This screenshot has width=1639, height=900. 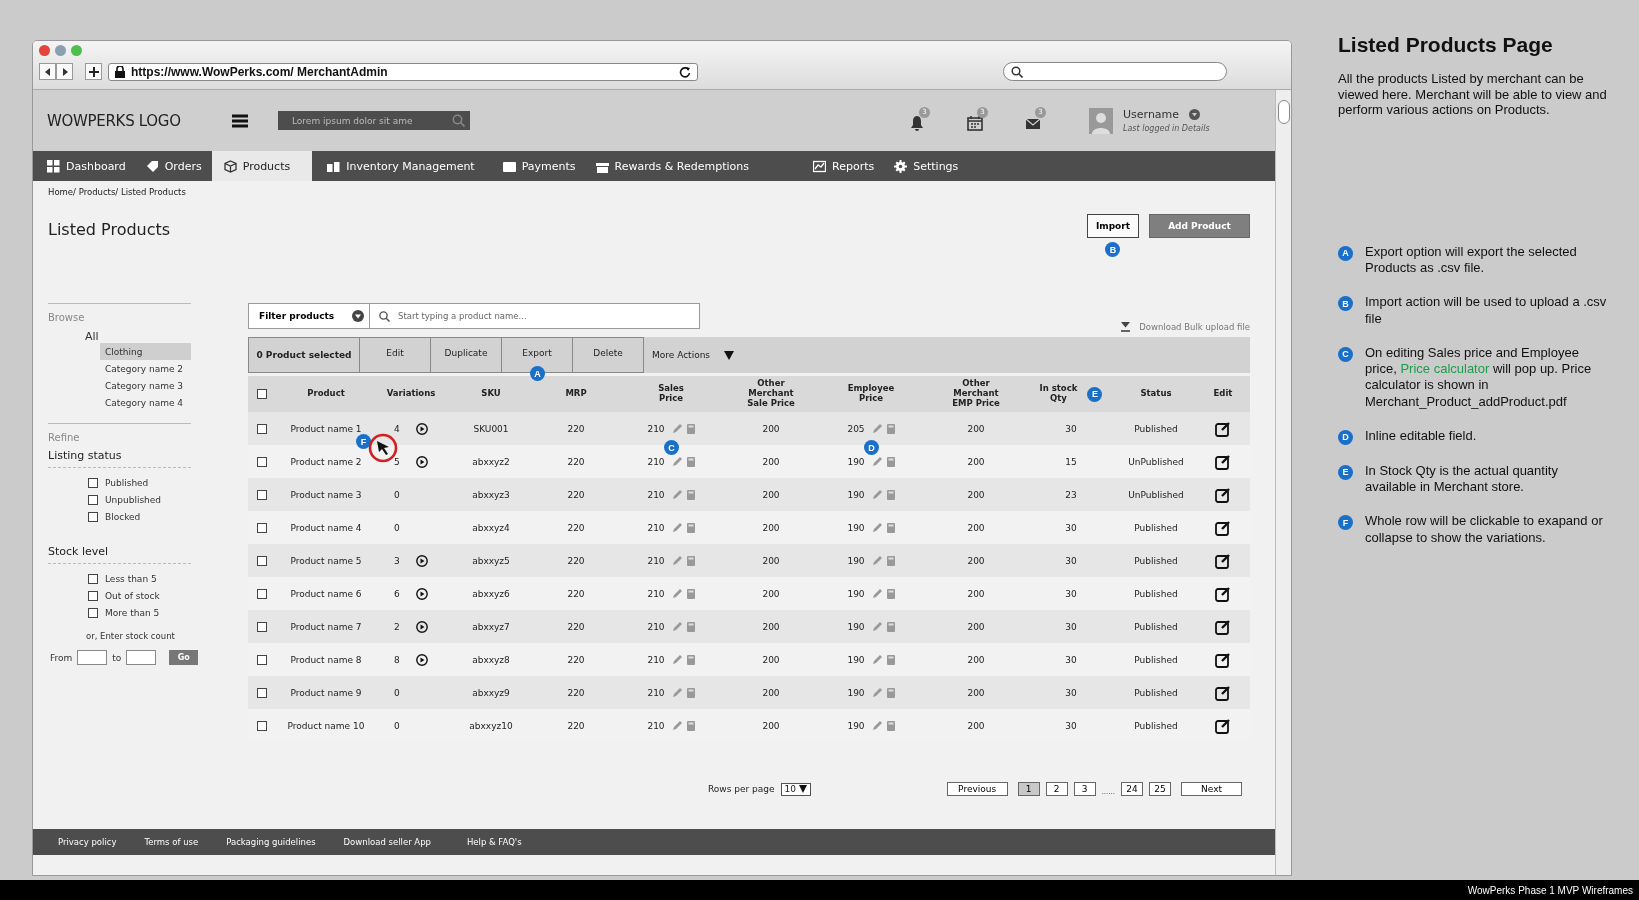 What do you see at coordinates (92, 657) in the screenshot?
I see `from-input-field` at bounding box center [92, 657].